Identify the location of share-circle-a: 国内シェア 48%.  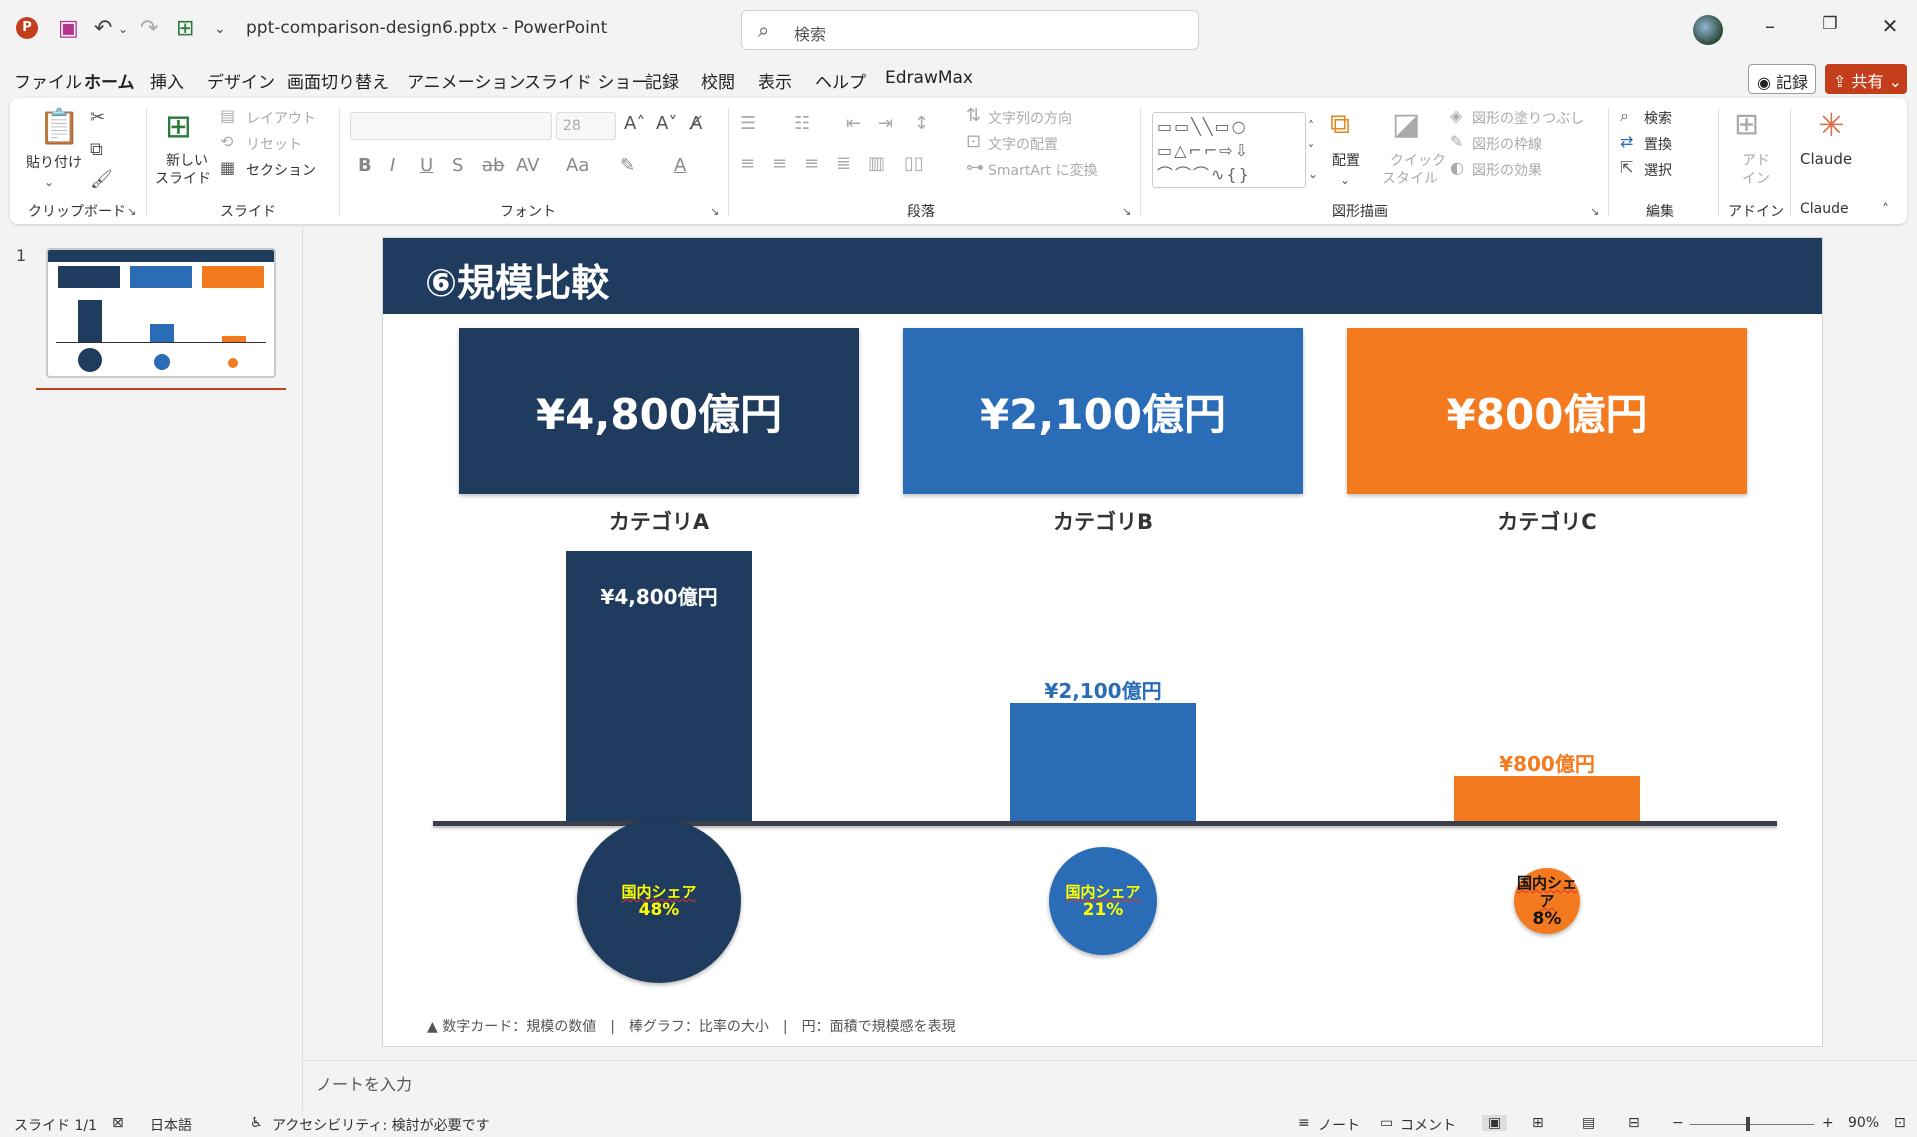
(659, 901).